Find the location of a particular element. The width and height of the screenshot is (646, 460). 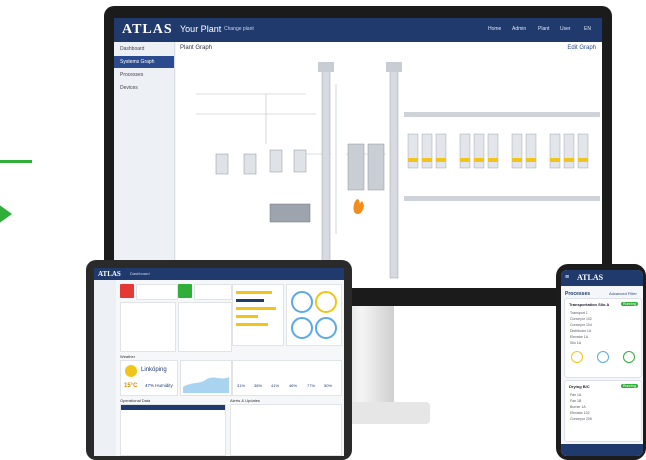

weather-card: Linköping 15°C 47% Humidity is located at coordinates (149, 378).